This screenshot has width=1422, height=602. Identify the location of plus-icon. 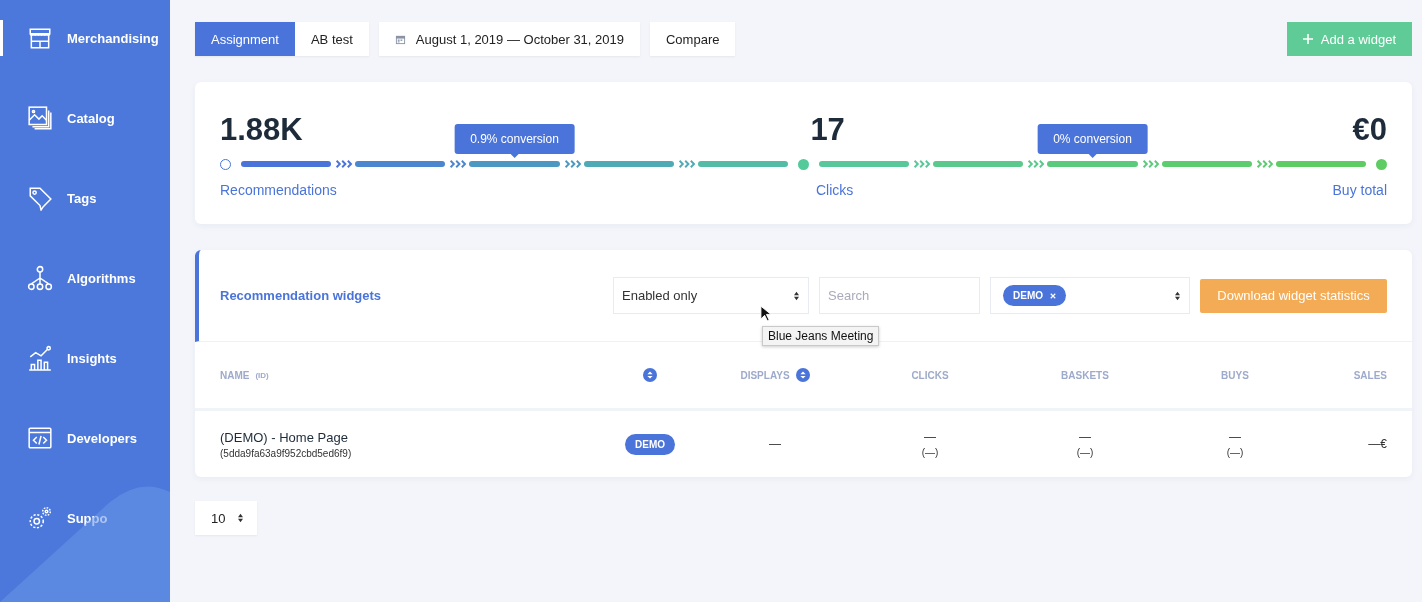
(1307, 39).